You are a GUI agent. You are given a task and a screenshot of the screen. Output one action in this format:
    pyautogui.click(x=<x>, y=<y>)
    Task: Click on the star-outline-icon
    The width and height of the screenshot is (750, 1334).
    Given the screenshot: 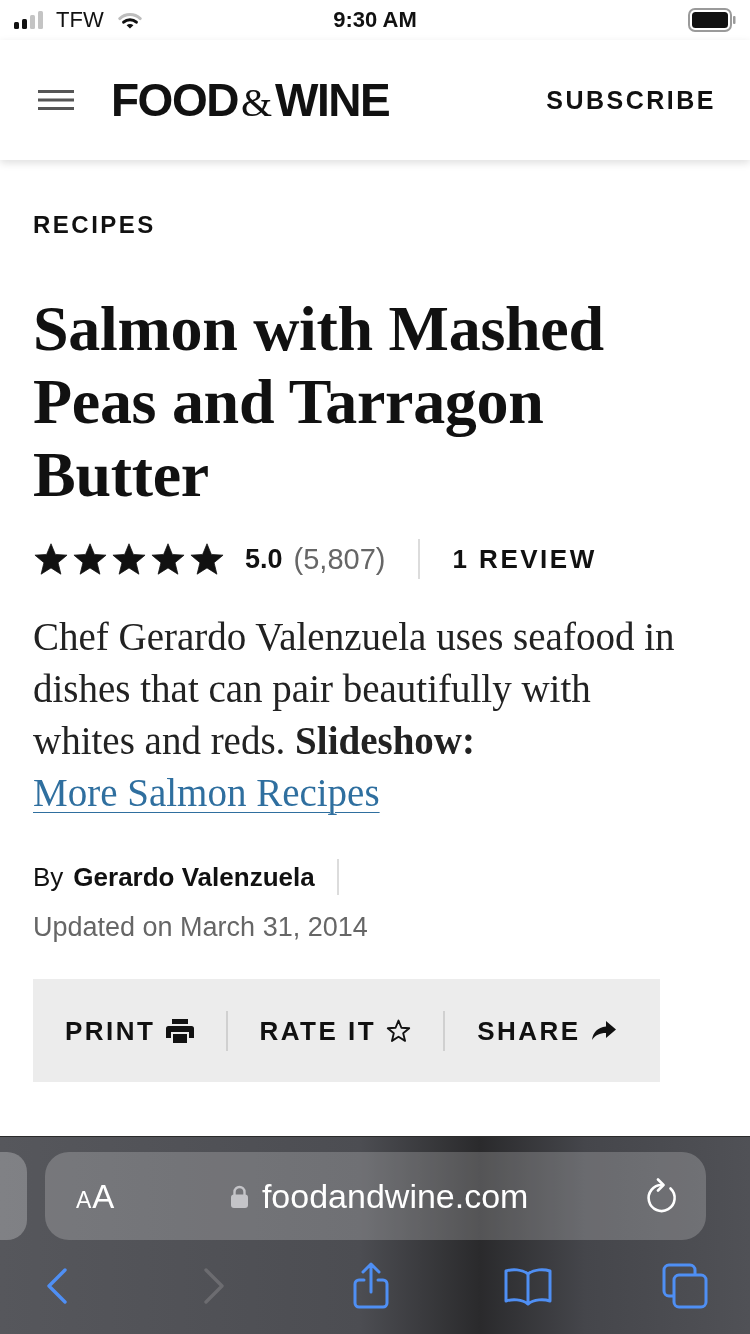 What is the action you would take?
    pyautogui.click(x=399, y=1030)
    